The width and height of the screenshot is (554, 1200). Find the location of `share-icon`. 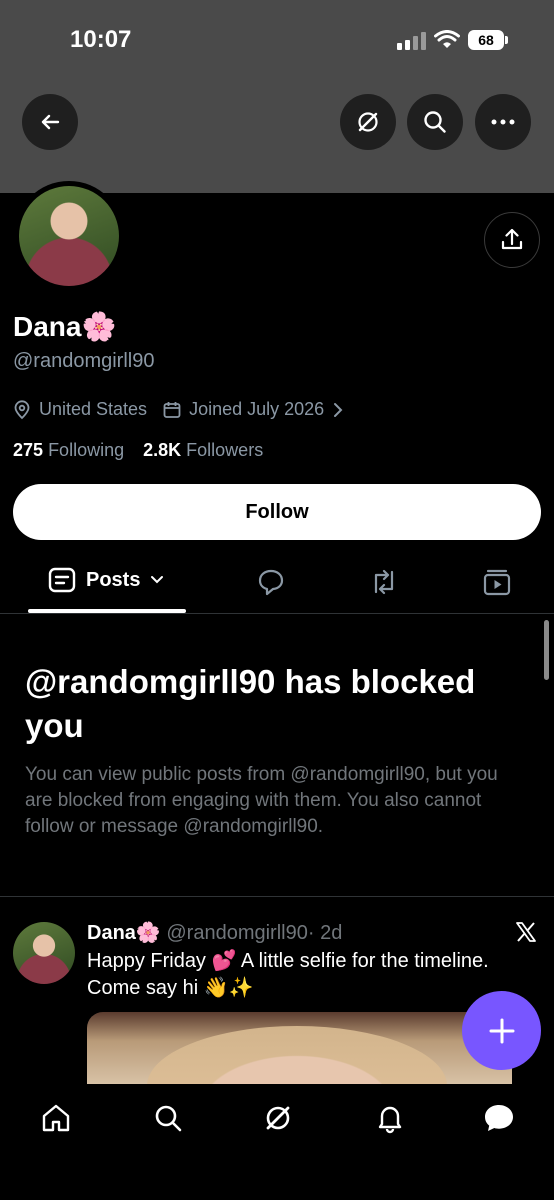

share-icon is located at coordinates (512, 239).